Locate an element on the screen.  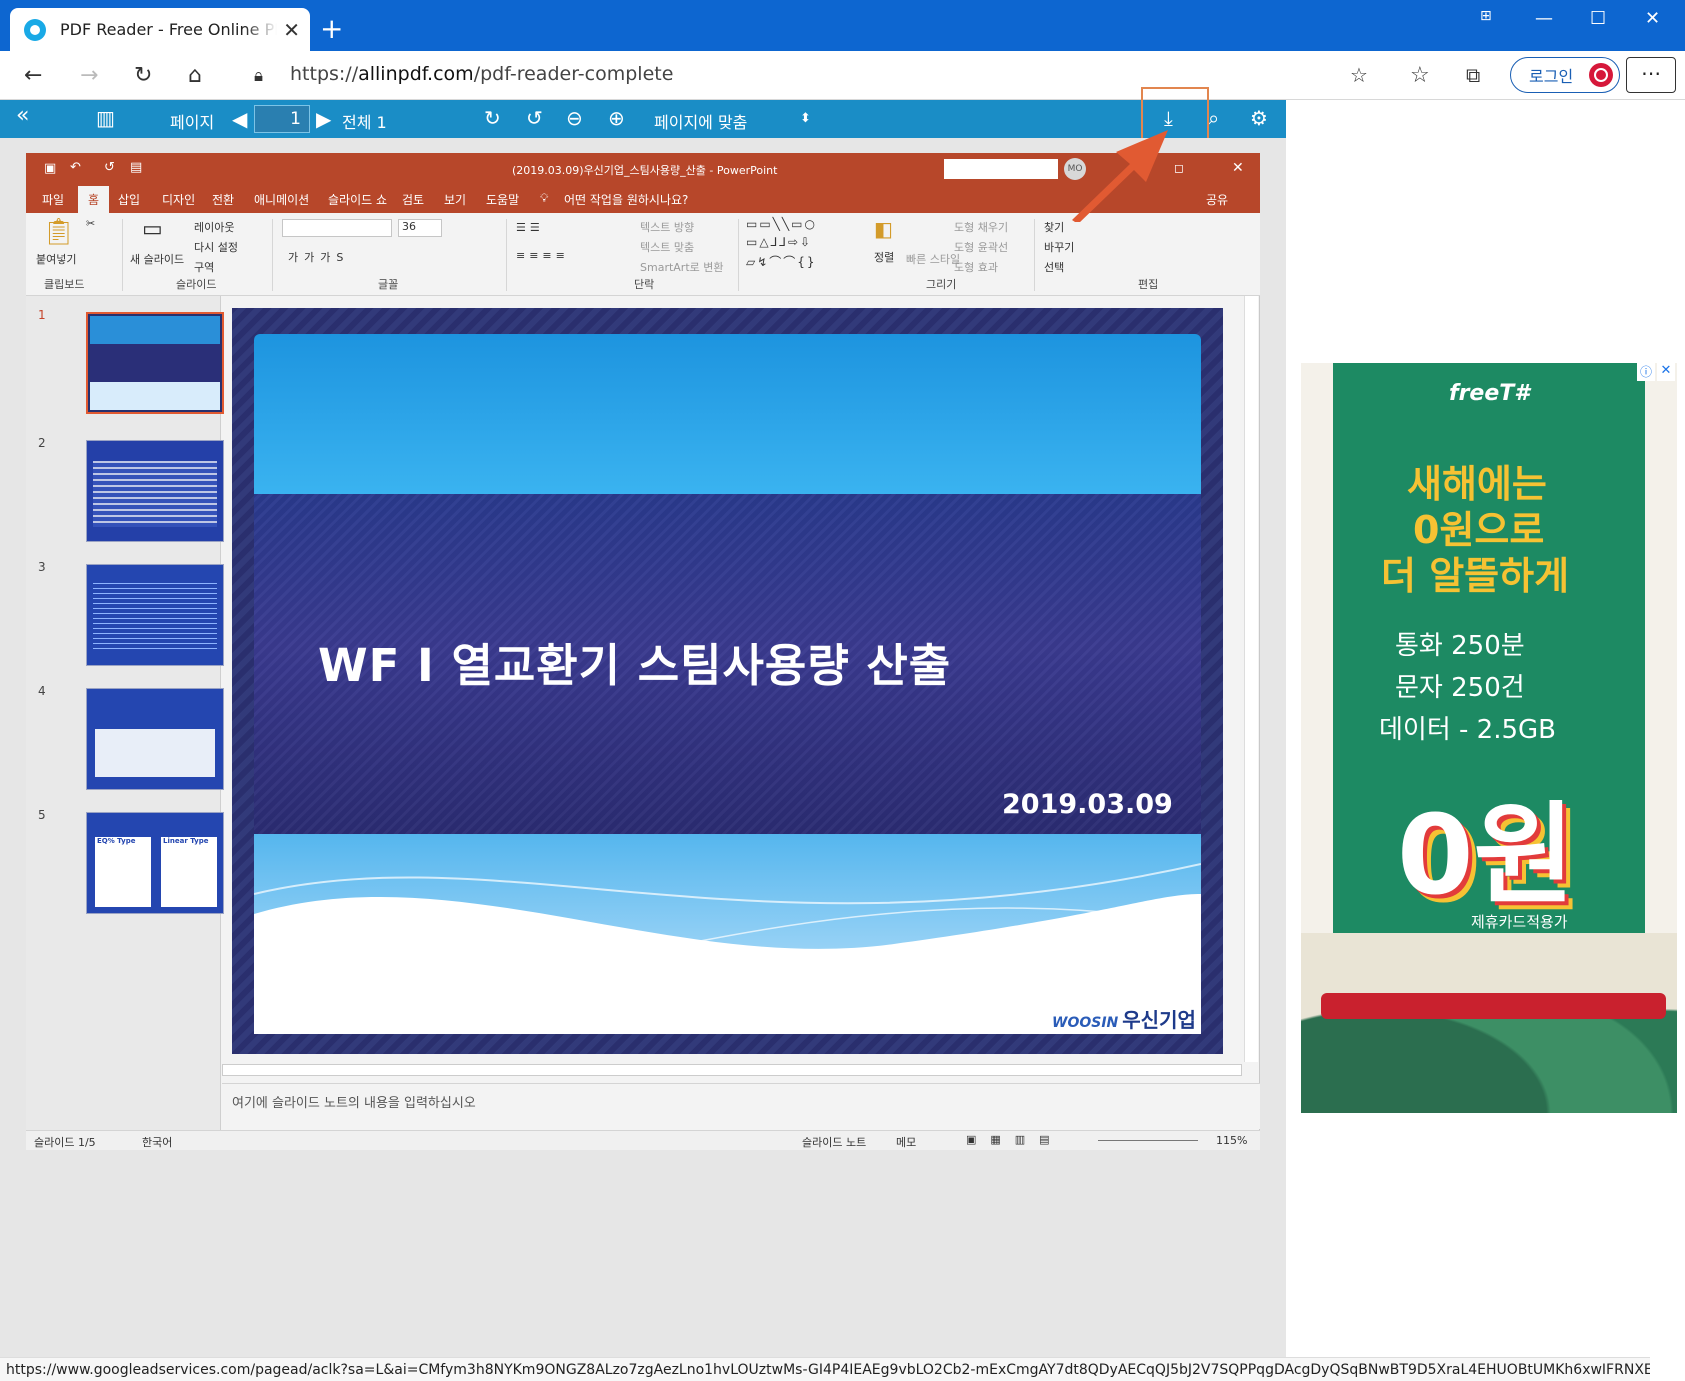
login-label: 로그인 is located at coordinates (1551, 76).